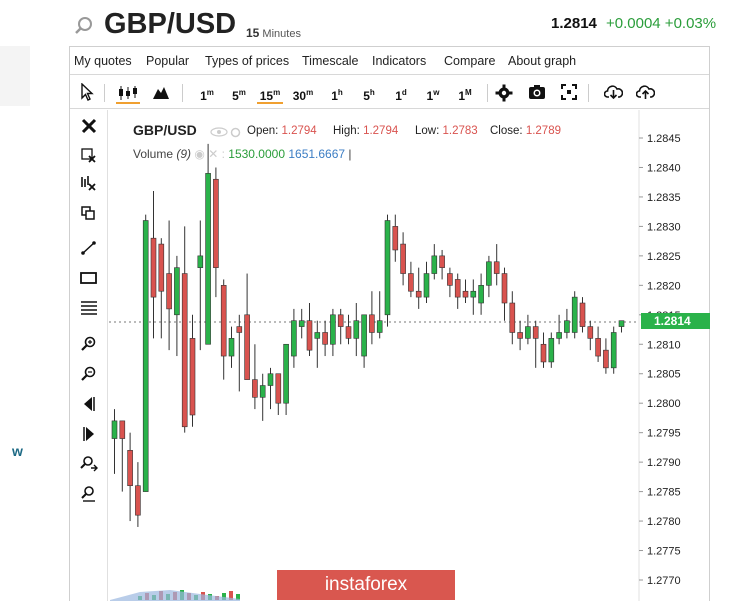 The image size is (731, 601). Describe the element at coordinates (184, 154) in the screenshot. I see `volume-period: (9)` at that location.